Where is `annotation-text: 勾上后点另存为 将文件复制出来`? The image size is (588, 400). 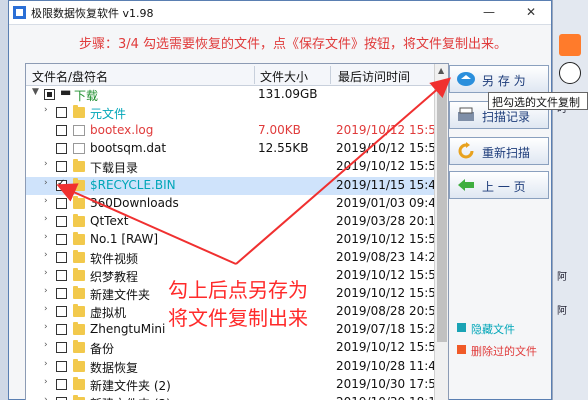
annotation-text: 勾上后点另存为 将文件复制出来 is located at coordinates (238, 304).